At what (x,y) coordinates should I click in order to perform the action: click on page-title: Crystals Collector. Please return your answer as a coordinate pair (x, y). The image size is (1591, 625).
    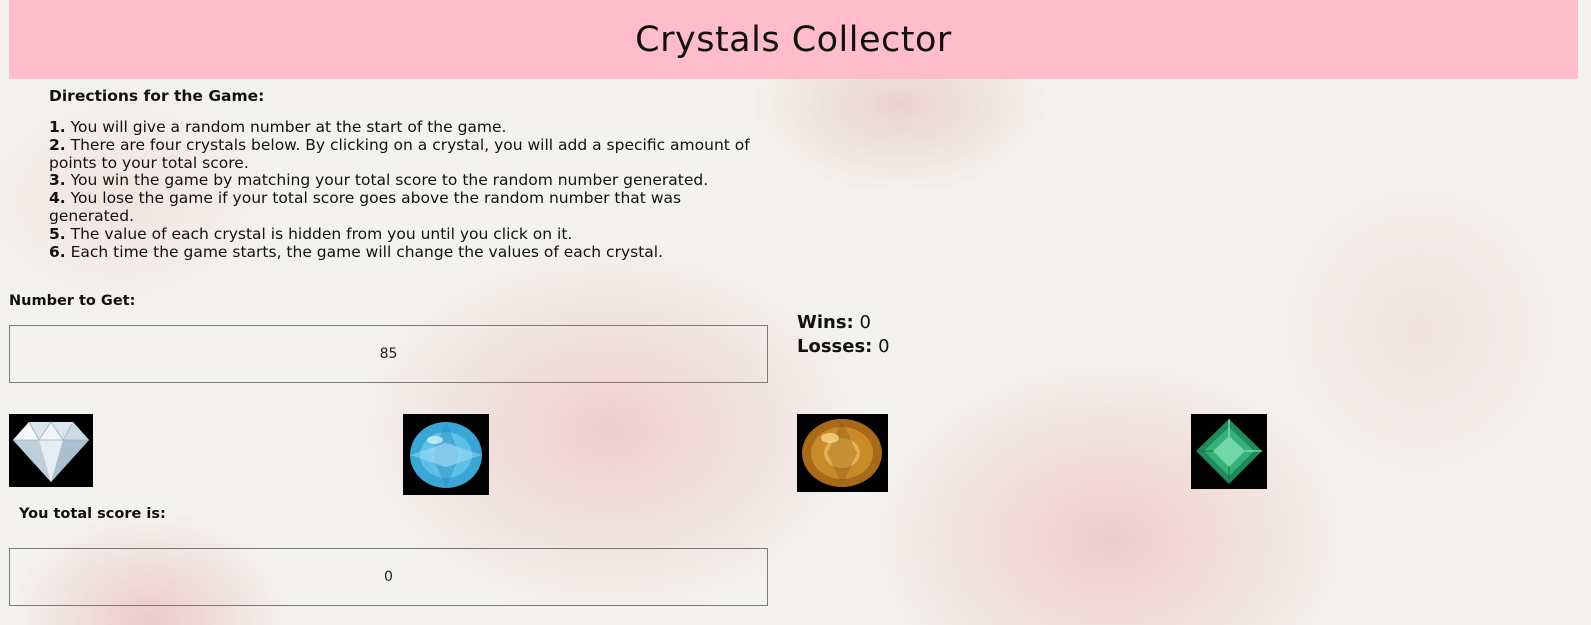
    Looking at the image, I should click on (793, 39).